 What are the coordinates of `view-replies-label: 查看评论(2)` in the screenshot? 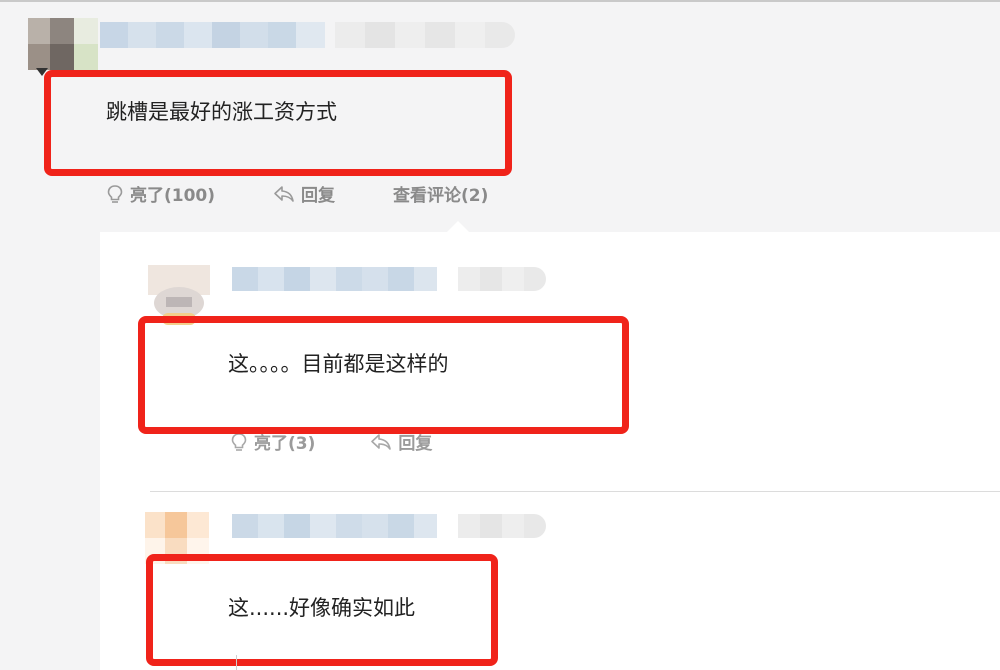 It's located at (441, 196).